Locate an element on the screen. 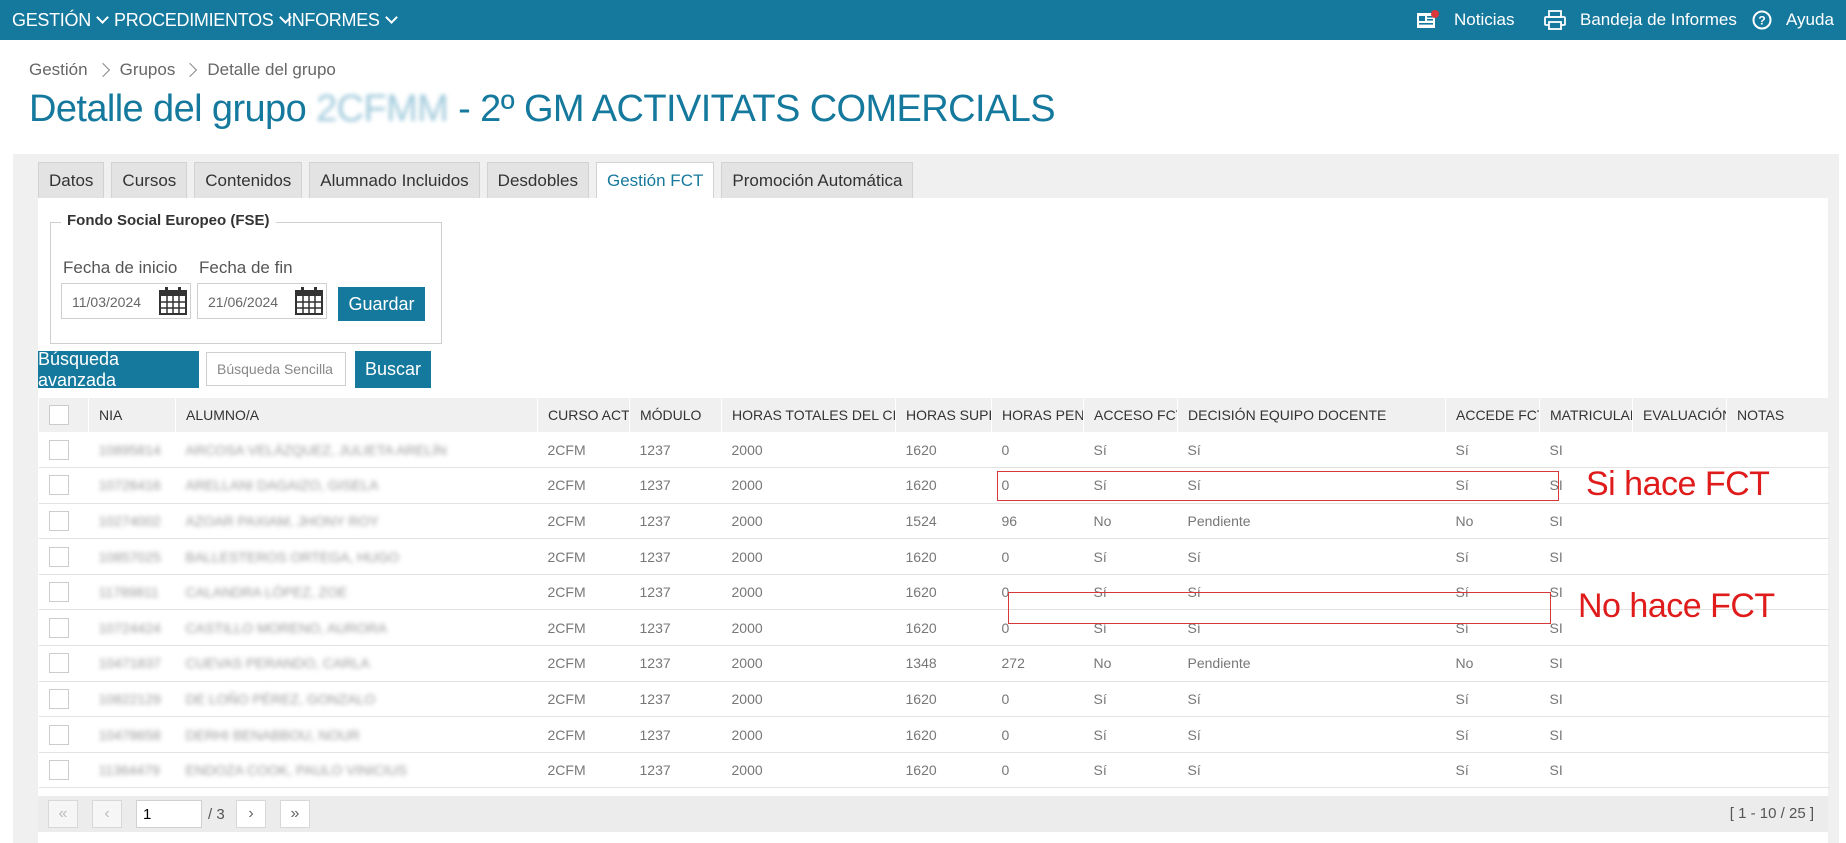 This screenshot has width=1846, height=843. alumno-value: CUEVAS PERANDO, CARLA is located at coordinates (277, 663).